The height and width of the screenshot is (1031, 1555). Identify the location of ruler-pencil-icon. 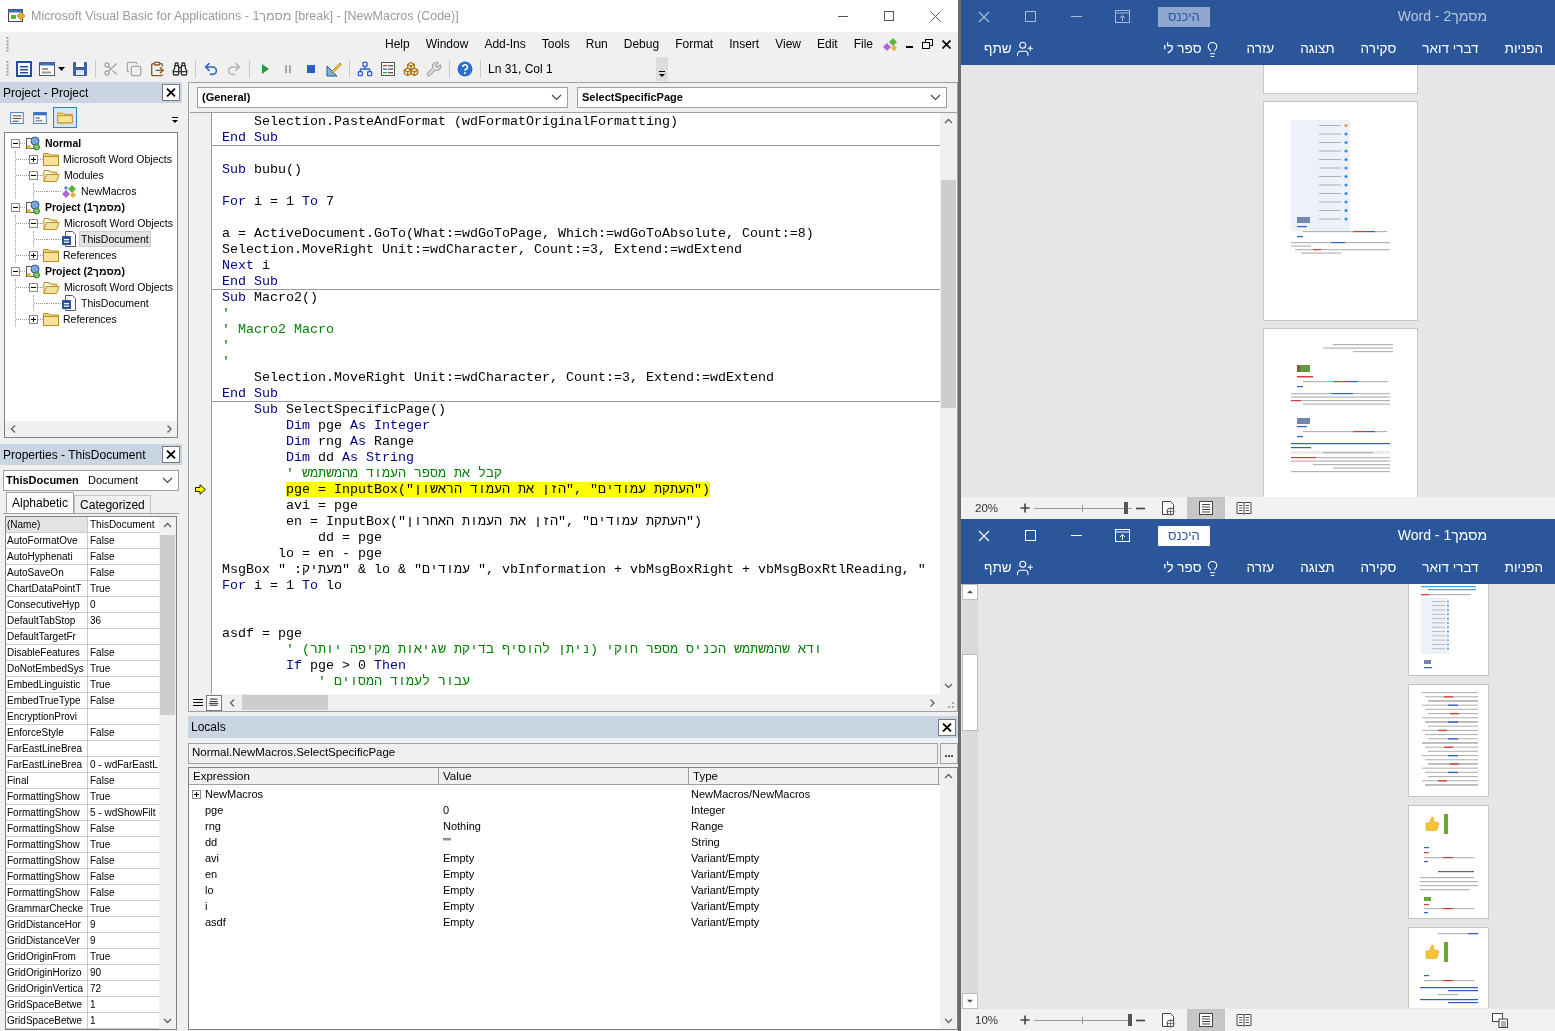
(334, 69).